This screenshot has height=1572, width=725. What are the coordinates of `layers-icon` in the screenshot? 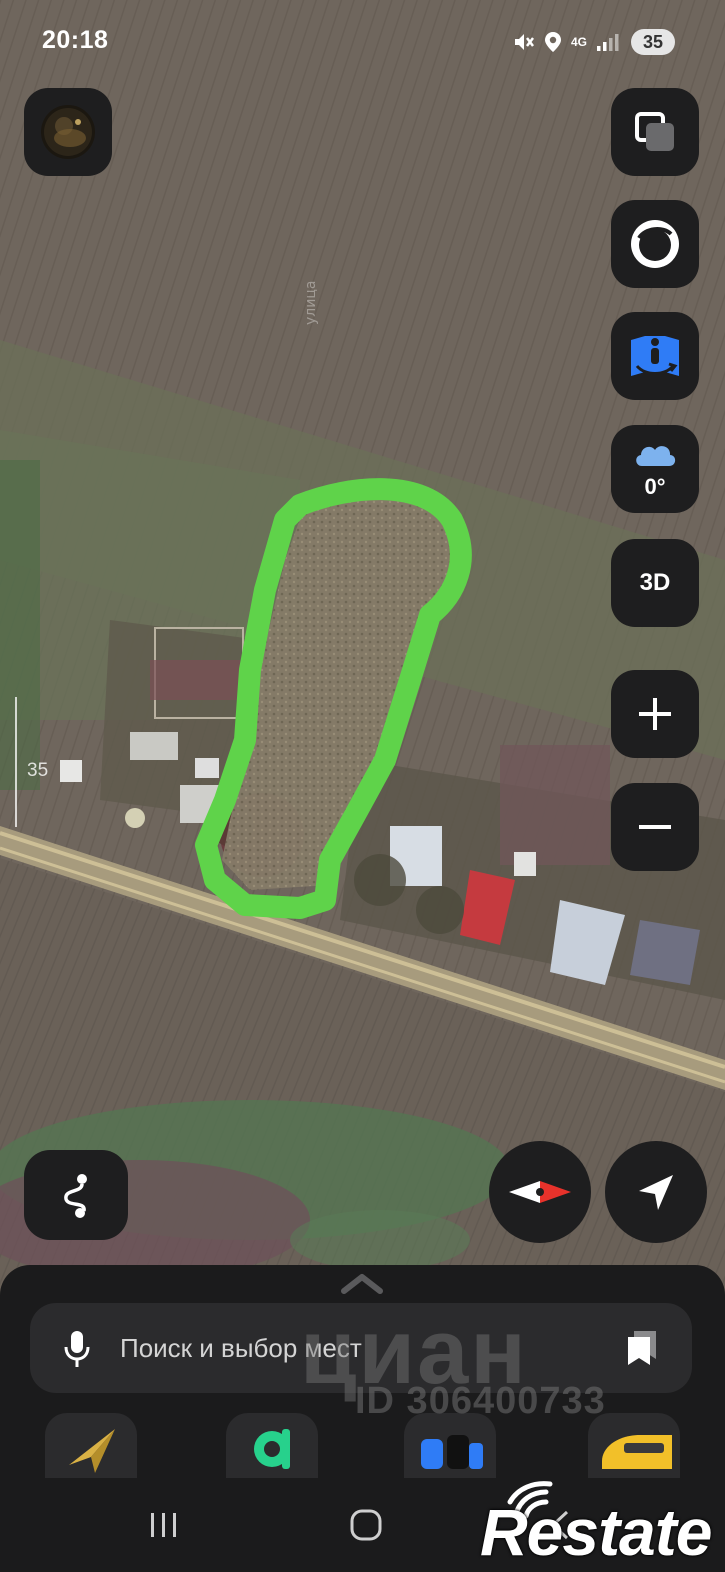 It's located at (654, 131).